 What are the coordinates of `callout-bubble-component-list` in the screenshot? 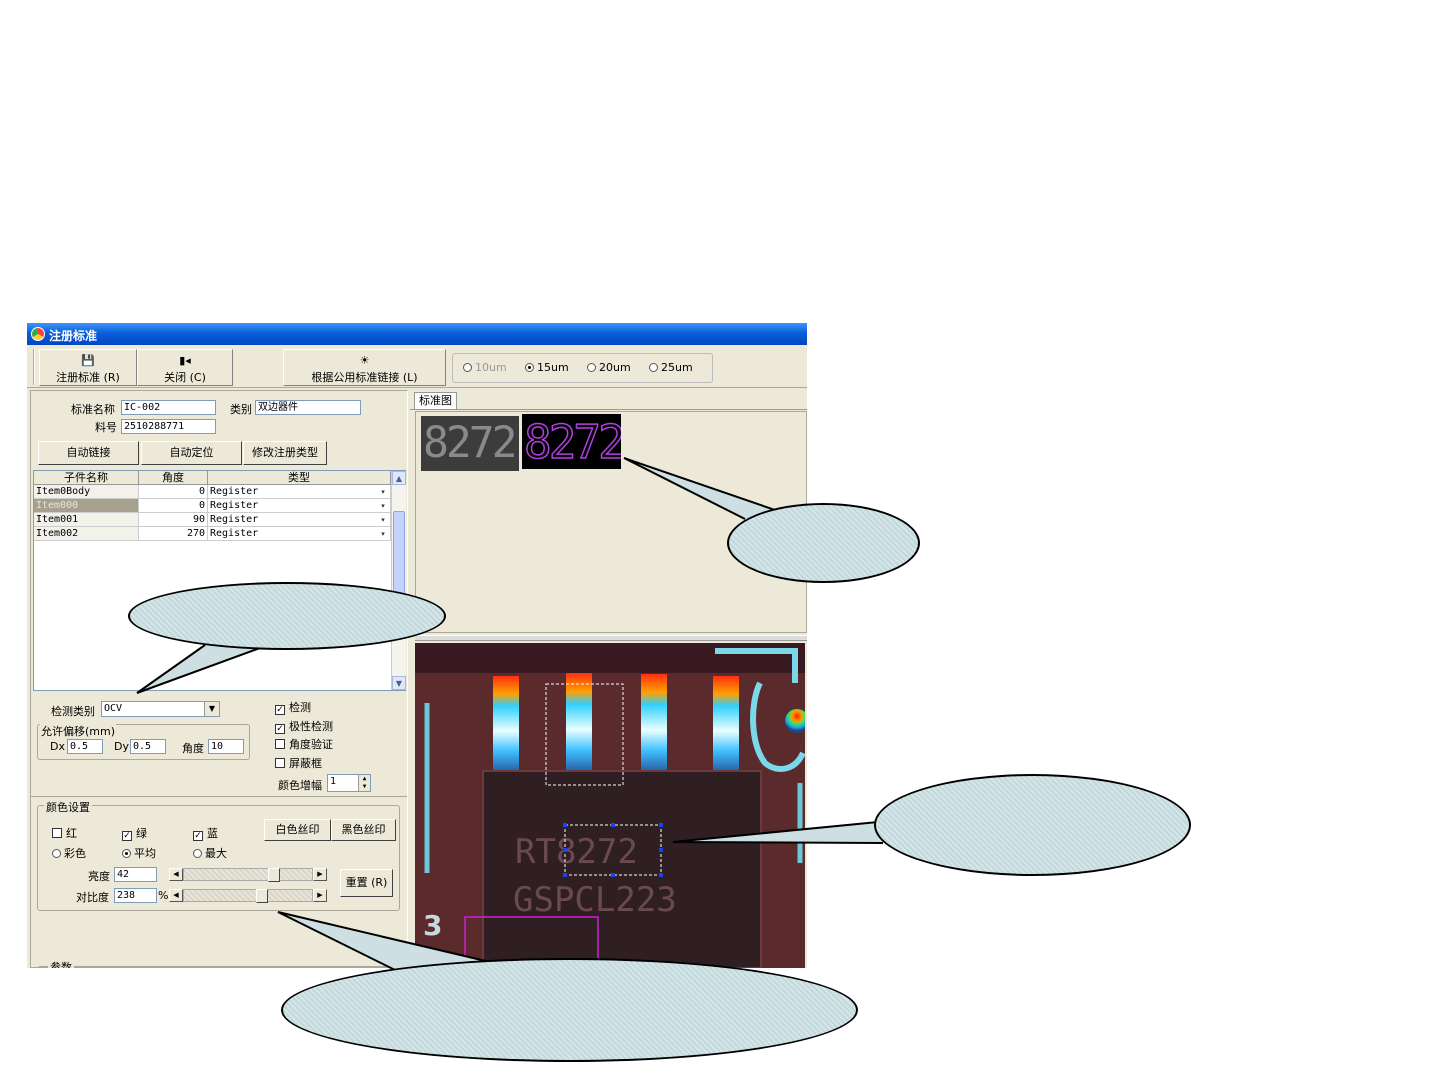 It's located at (287, 616).